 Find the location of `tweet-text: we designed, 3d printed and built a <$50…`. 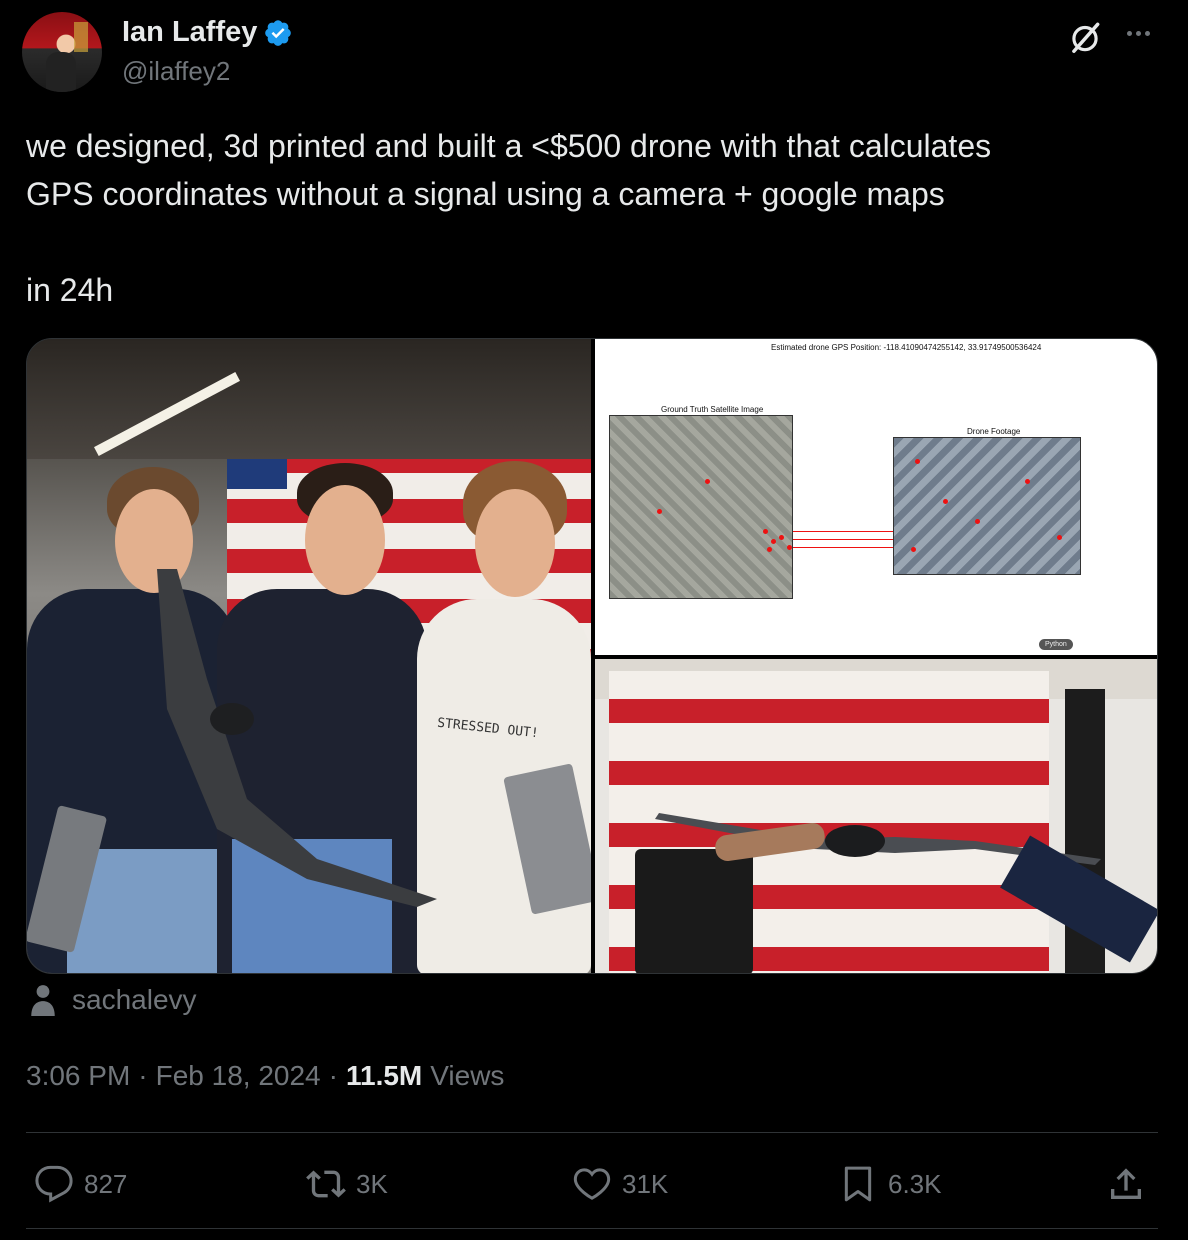

tweet-text: we designed, 3d printed and built a <$50… is located at coordinates (509, 218).